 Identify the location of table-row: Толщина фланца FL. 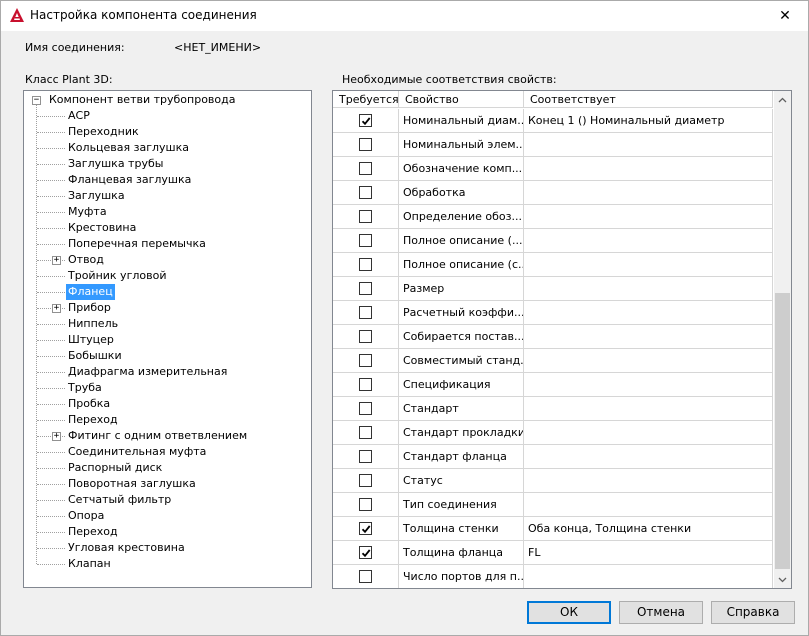
(553, 553).